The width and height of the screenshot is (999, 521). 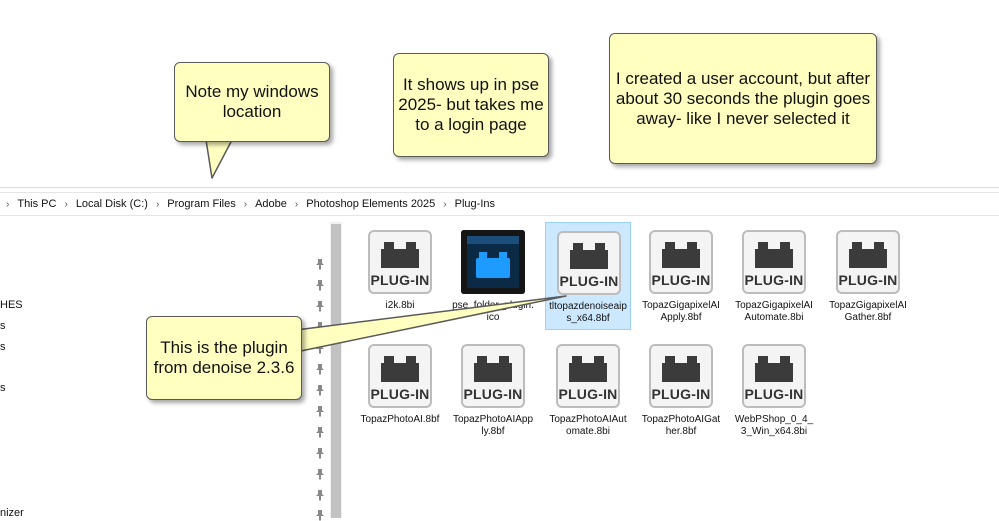 What do you see at coordinates (224, 358) in the screenshot?
I see `callout-denoise-plugin: This is the plugin from denoise 2.3.6` at bounding box center [224, 358].